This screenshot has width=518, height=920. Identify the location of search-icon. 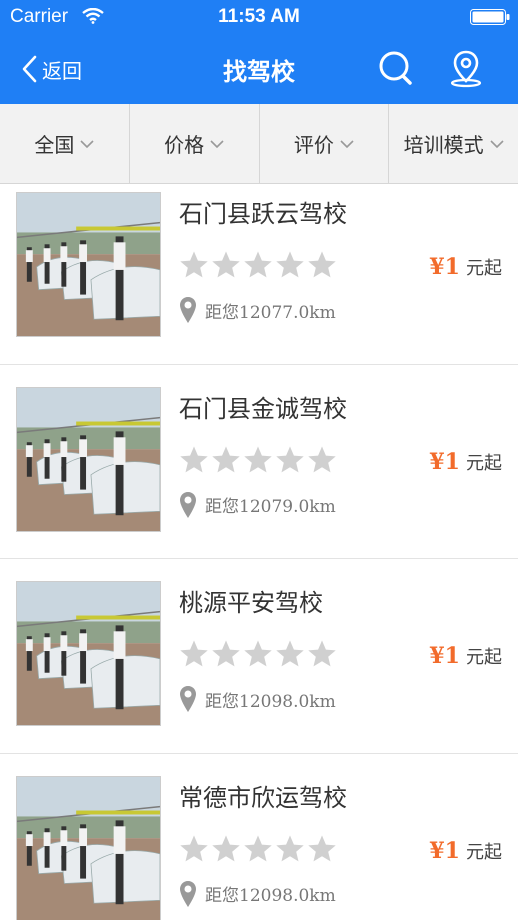
(396, 68).